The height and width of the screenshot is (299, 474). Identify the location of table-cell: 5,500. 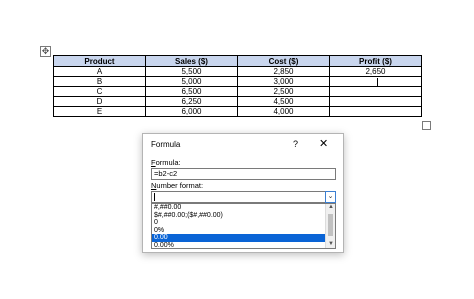
(191, 71).